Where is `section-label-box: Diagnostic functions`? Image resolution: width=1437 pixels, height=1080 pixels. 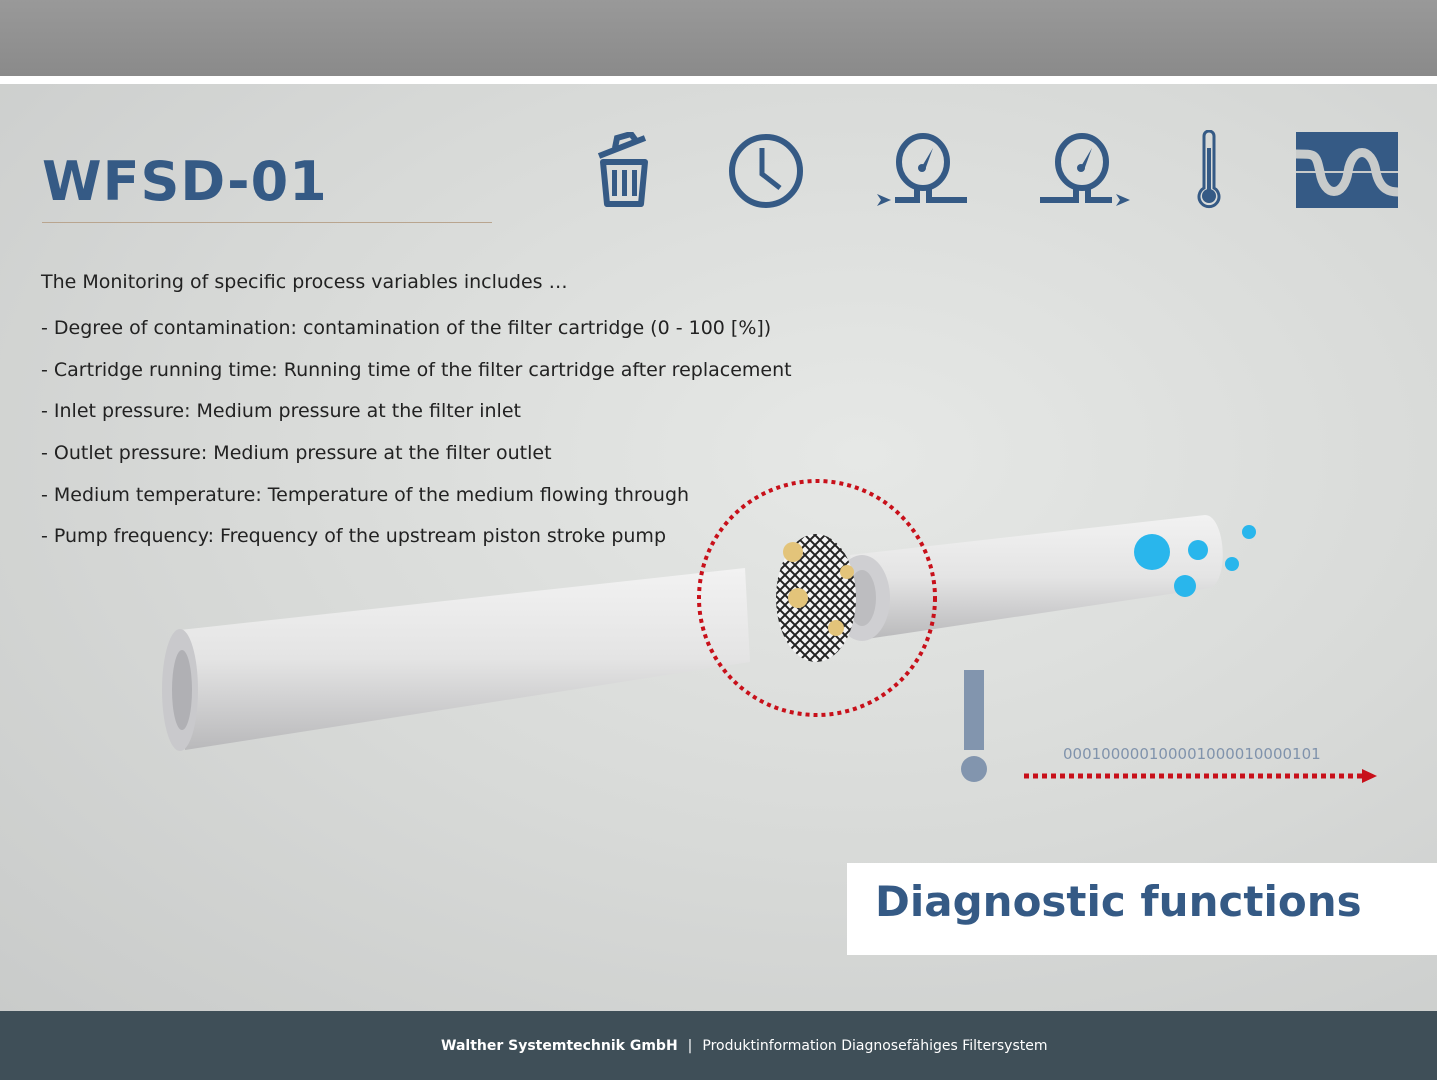 section-label-box: Diagnostic functions is located at coordinates (1142, 909).